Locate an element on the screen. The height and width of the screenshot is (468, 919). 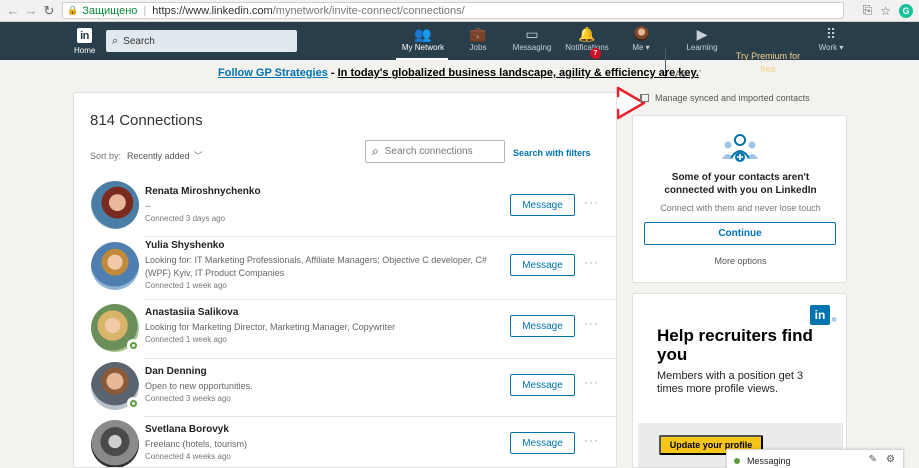
nav-my-network: 👥 My Network is located at coordinates (423, 39).